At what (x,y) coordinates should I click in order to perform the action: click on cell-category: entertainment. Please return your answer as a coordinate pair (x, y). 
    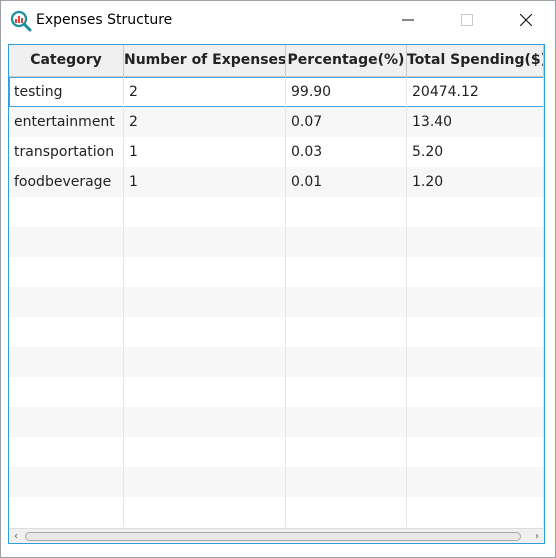
    Looking at the image, I should click on (66, 122).